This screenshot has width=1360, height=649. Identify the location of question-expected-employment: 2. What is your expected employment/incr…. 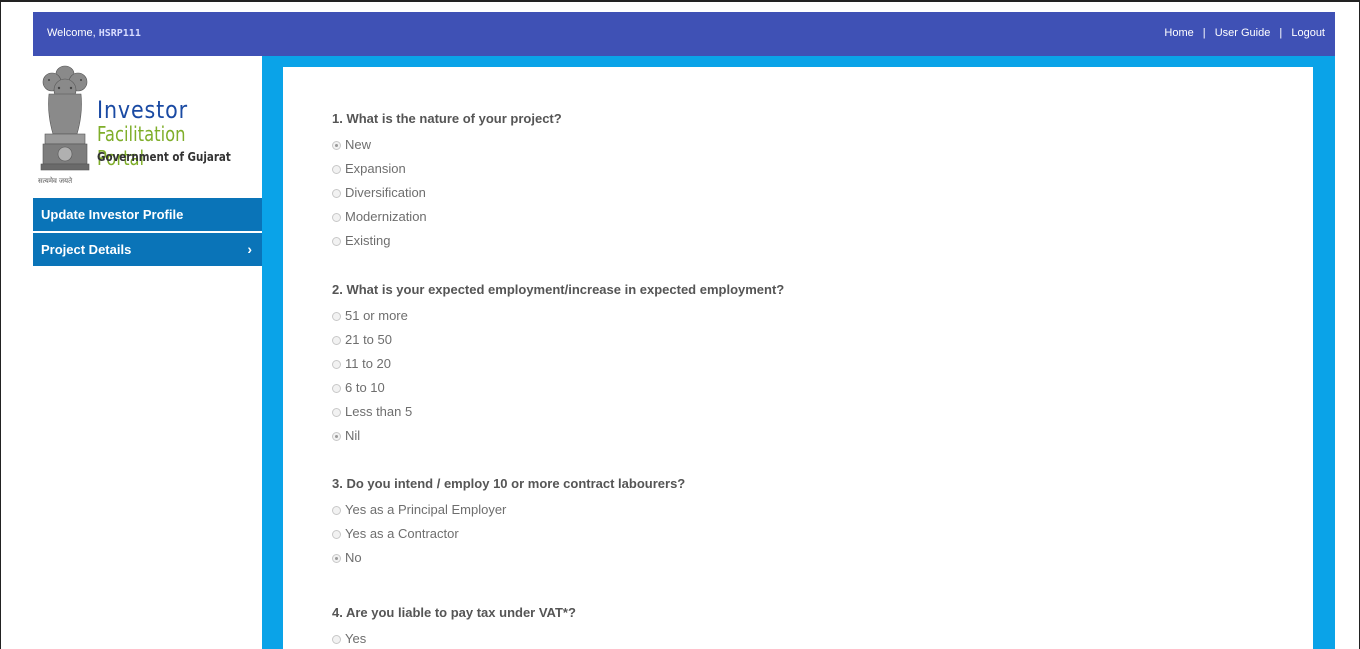
(558, 364).